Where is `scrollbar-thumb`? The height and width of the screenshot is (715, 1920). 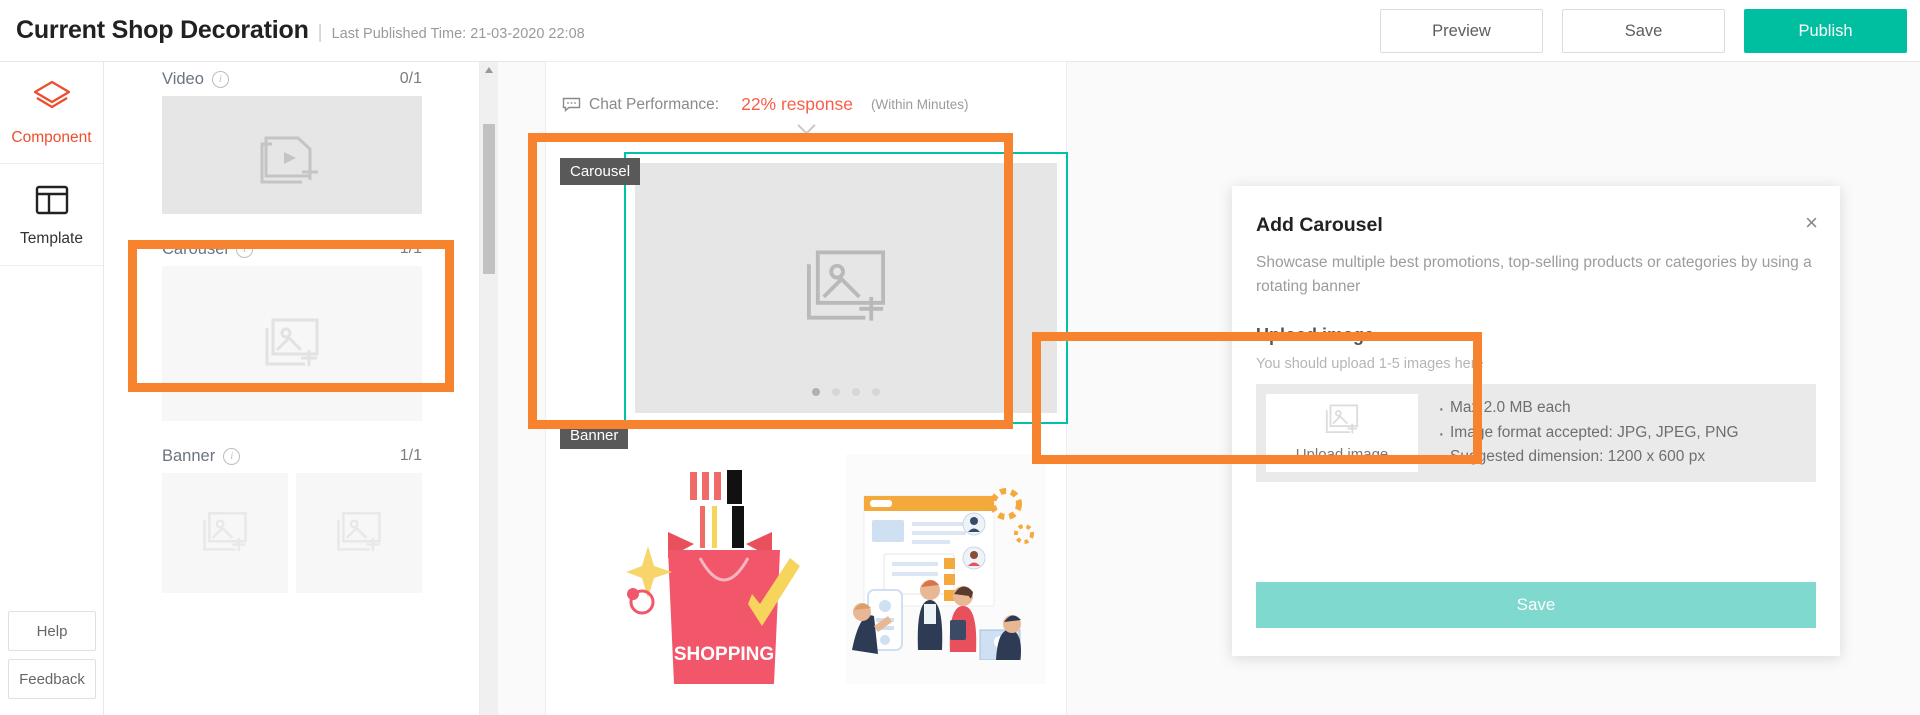
scrollbar-thumb is located at coordinates (489, 199).